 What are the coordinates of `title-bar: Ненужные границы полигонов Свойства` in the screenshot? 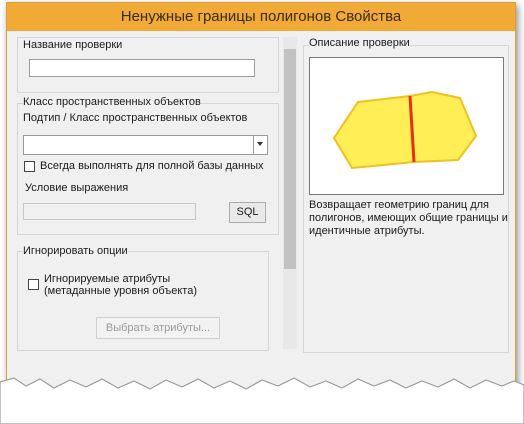 It's located at (261, 17).